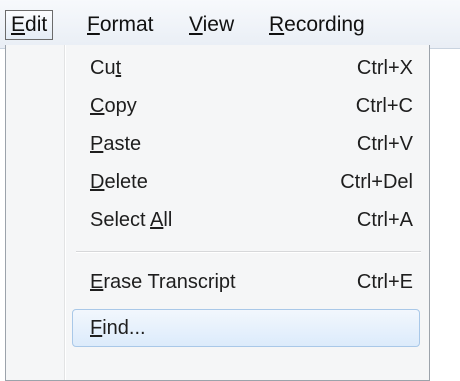 The width and height of the screenshot is (460, 381). Describe the element at coordinates (253, 182) in the screenshot. I see `menu-item-delete: Delete Ctrl+Del` at that location.